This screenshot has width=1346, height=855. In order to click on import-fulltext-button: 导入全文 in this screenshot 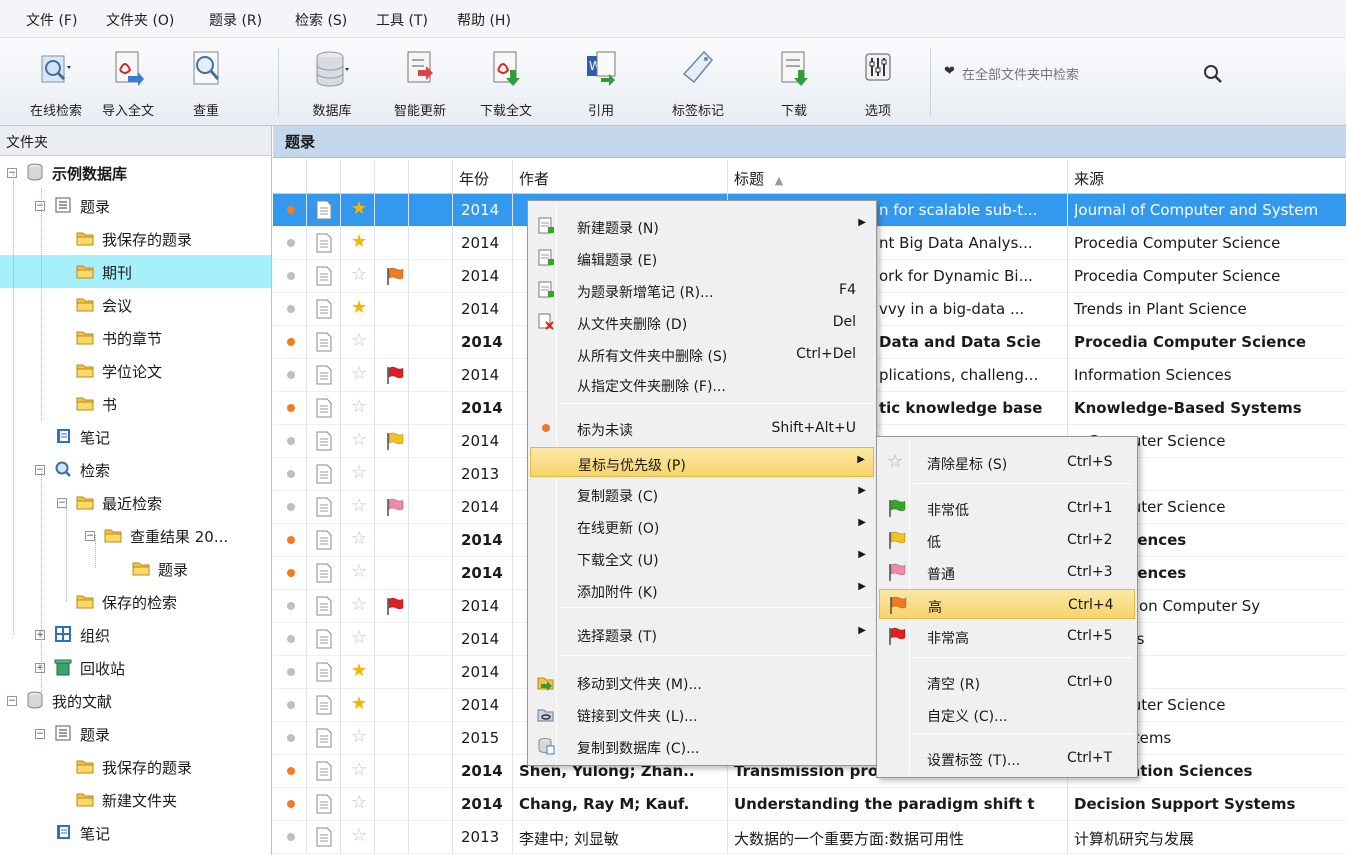, I will do `click(128, 83)`.